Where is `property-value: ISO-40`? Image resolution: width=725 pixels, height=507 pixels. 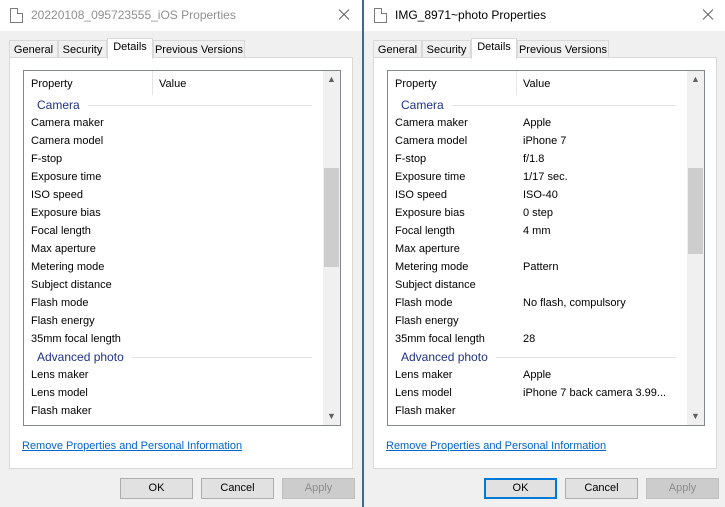
property-value: ISO-40 is located at coordinates (540, 195).